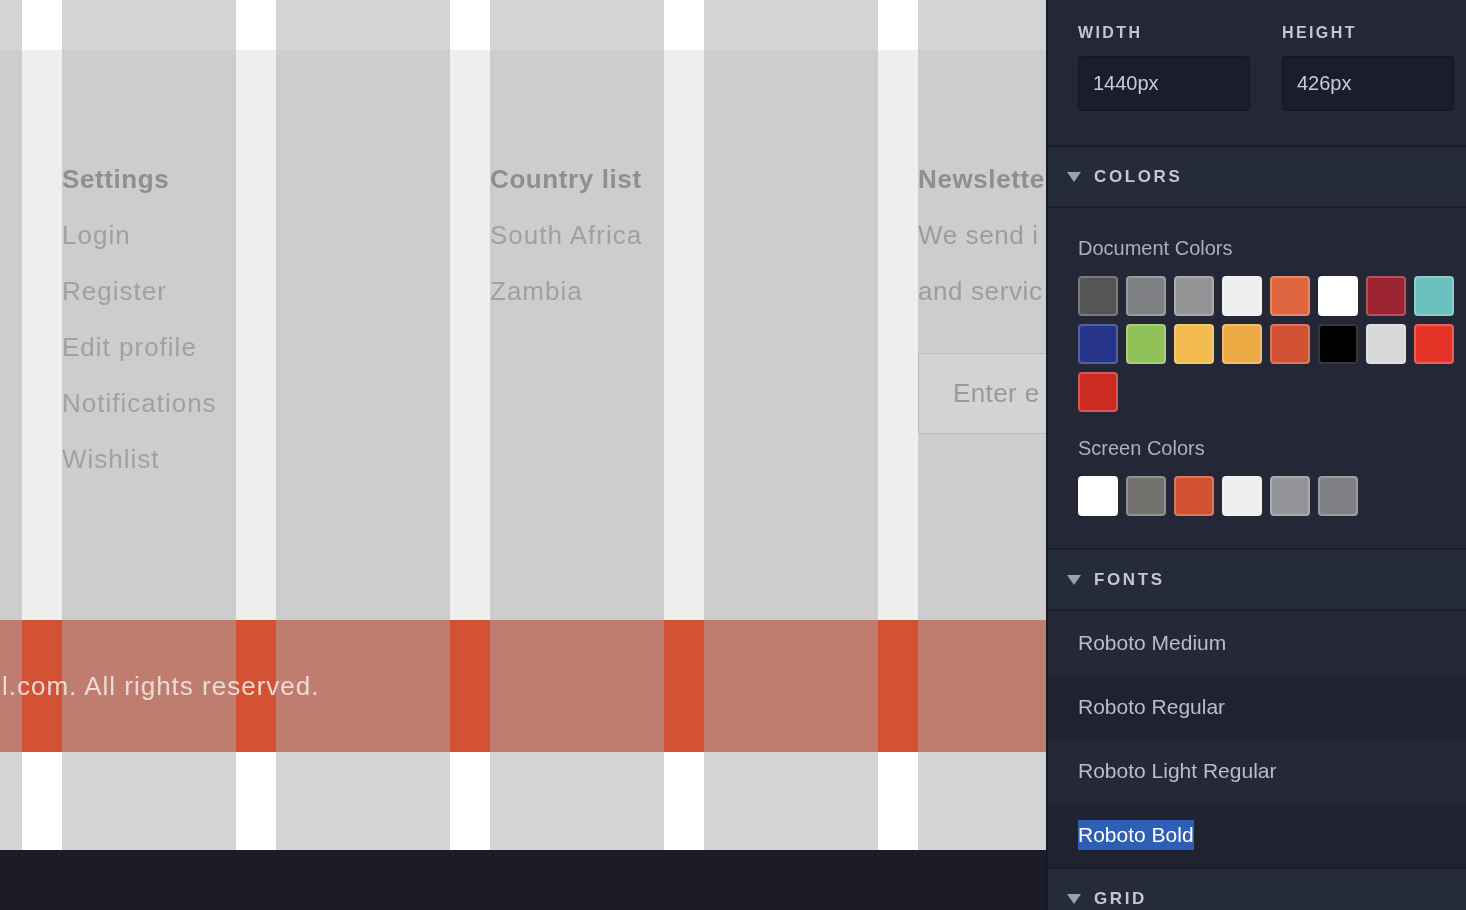  I want to click on column-heading: Newslette, so click(981, 179).